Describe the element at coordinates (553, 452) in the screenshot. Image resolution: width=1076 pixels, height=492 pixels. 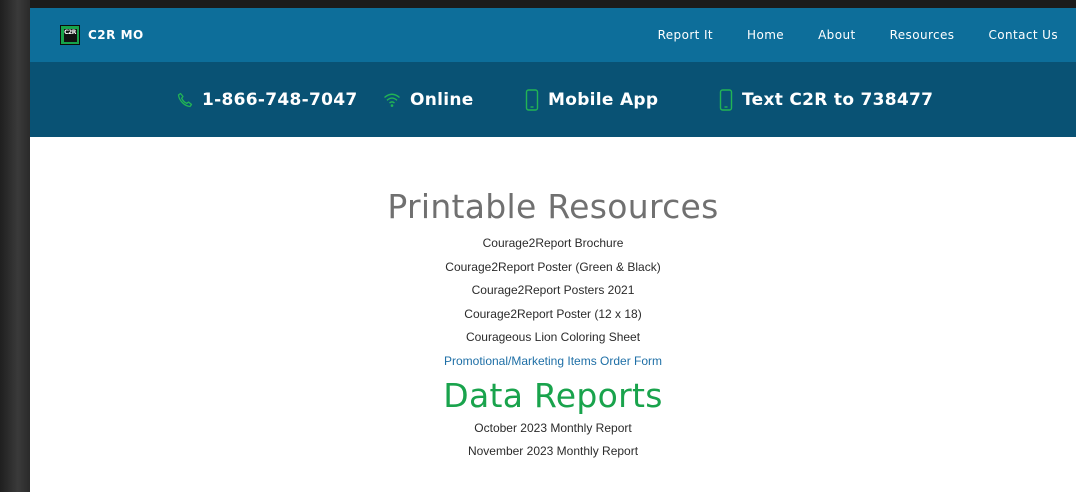
I see `report-link-november-2023: November 2023 Monthly Report` at that location.